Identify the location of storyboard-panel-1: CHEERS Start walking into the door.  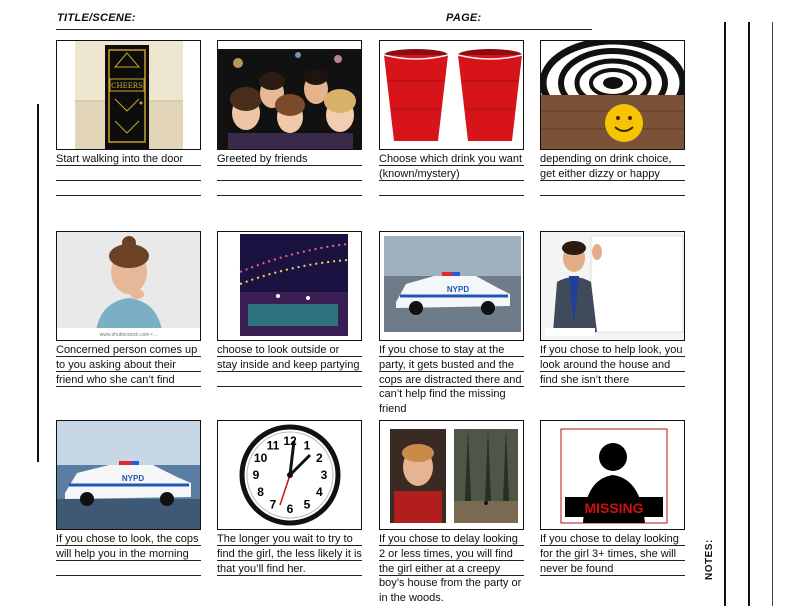
(128, 118).